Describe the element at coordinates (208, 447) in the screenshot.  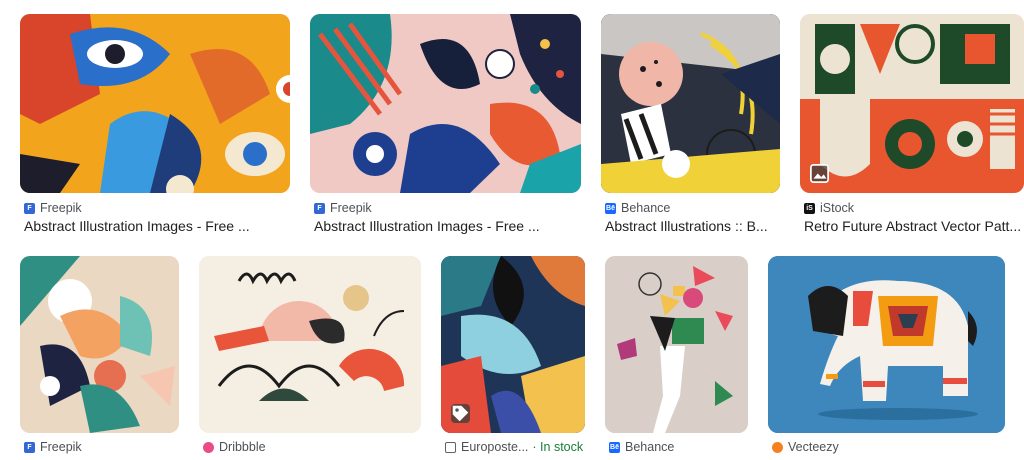
I see `dribbble-icon` at that location.